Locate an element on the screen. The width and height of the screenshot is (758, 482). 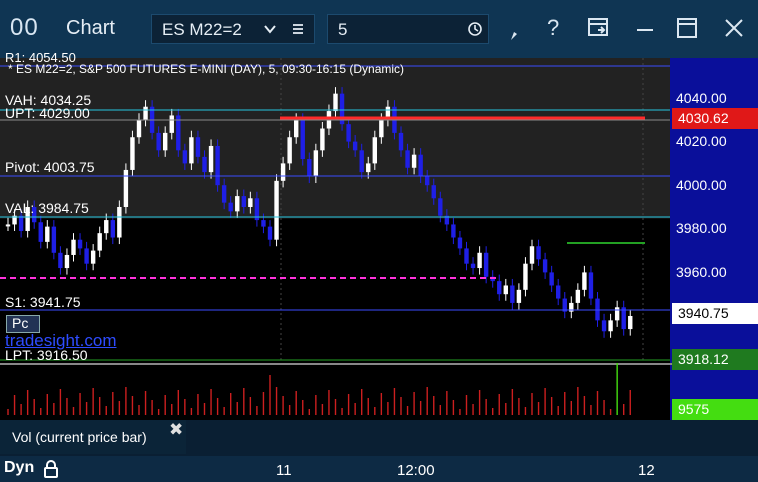
minimize-icon is located at coordinates (645, 31).